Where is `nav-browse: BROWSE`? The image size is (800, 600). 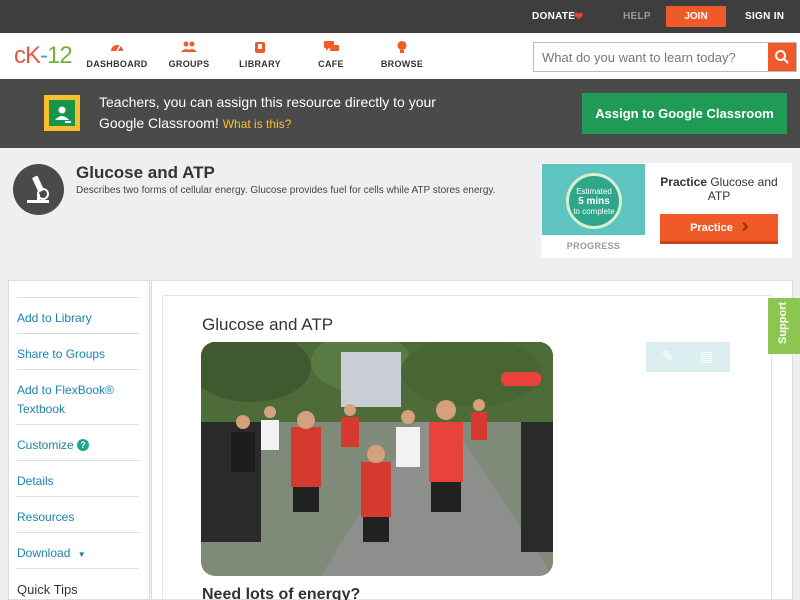
nav-browse: BROWSE is located at coordinates (402, 55).